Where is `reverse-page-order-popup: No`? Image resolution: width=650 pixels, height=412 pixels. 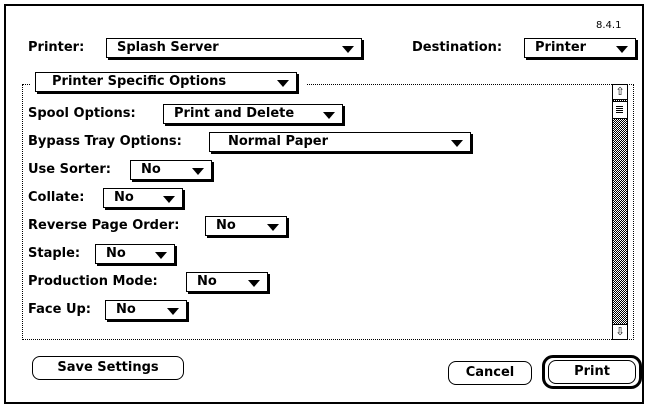
reverse-page-order-popup: No is located at coordinates (246, 226).